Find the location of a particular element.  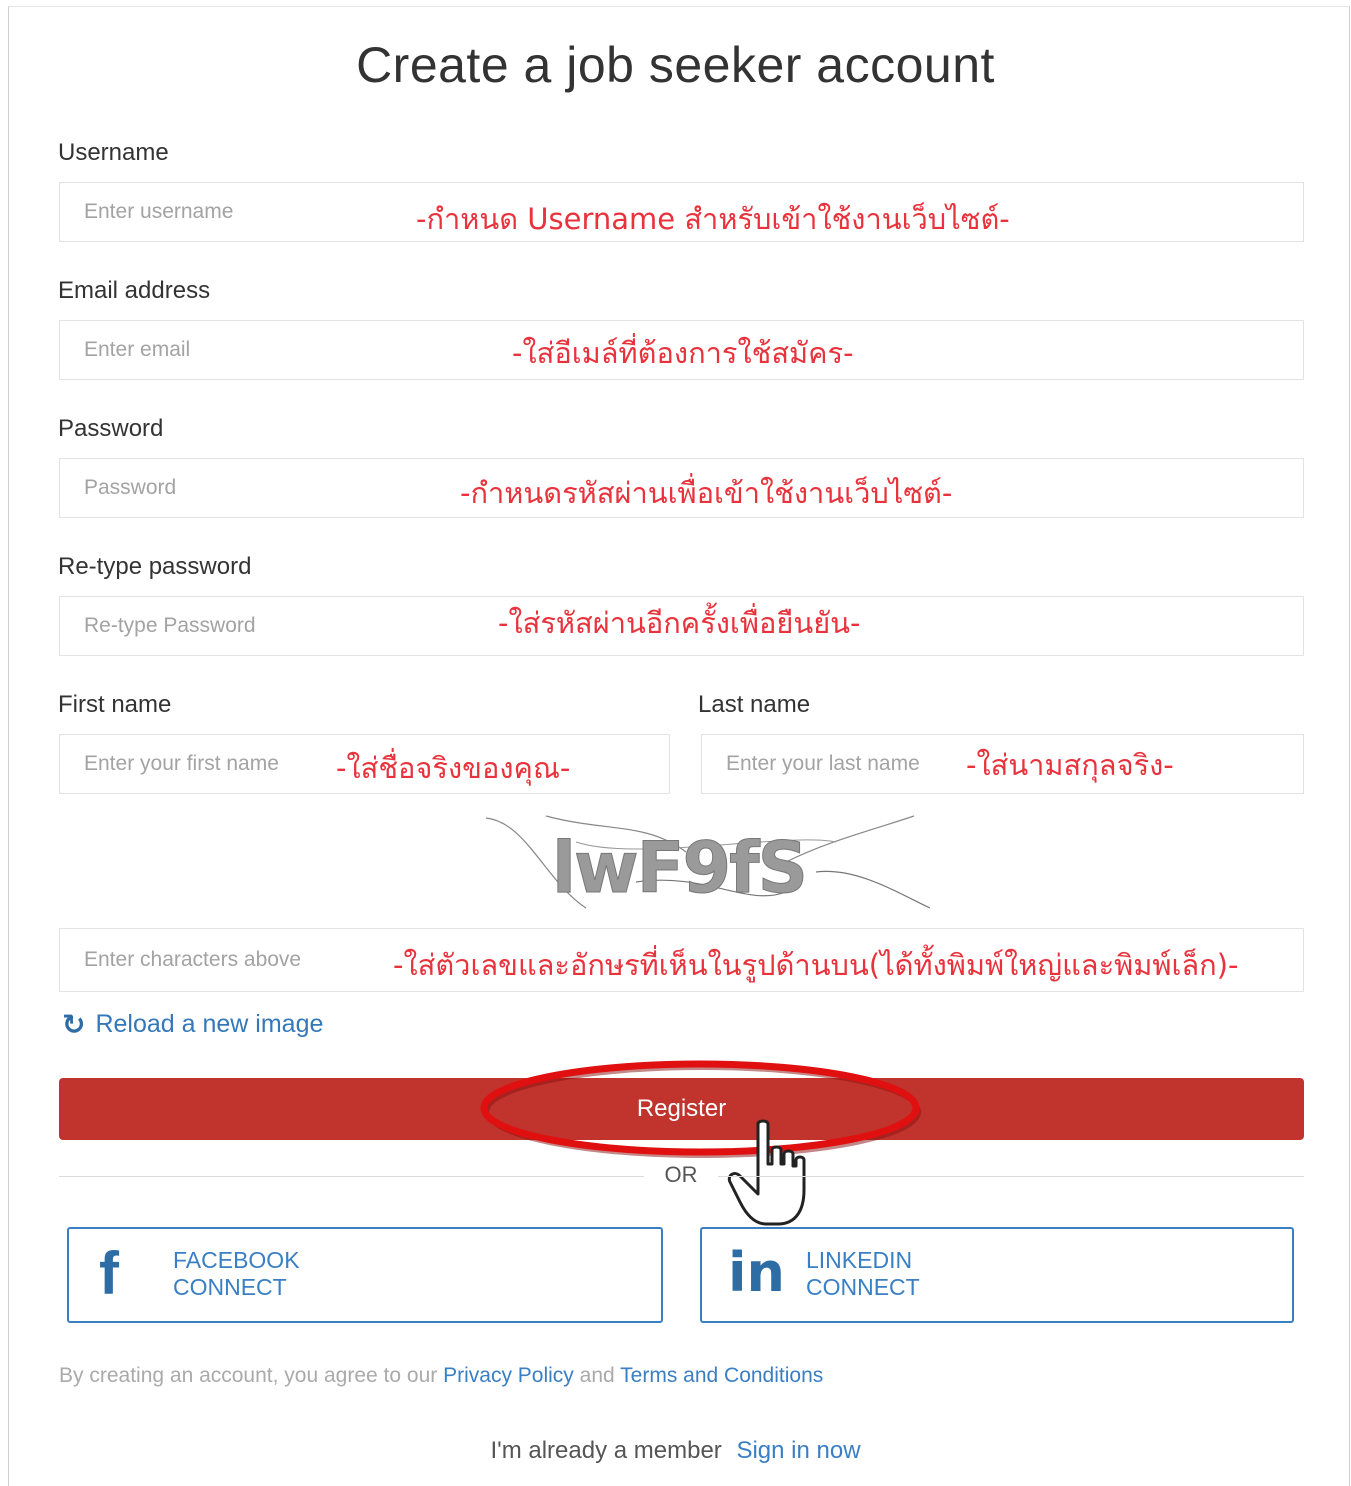

email-input is located at coordinates (681, 350).